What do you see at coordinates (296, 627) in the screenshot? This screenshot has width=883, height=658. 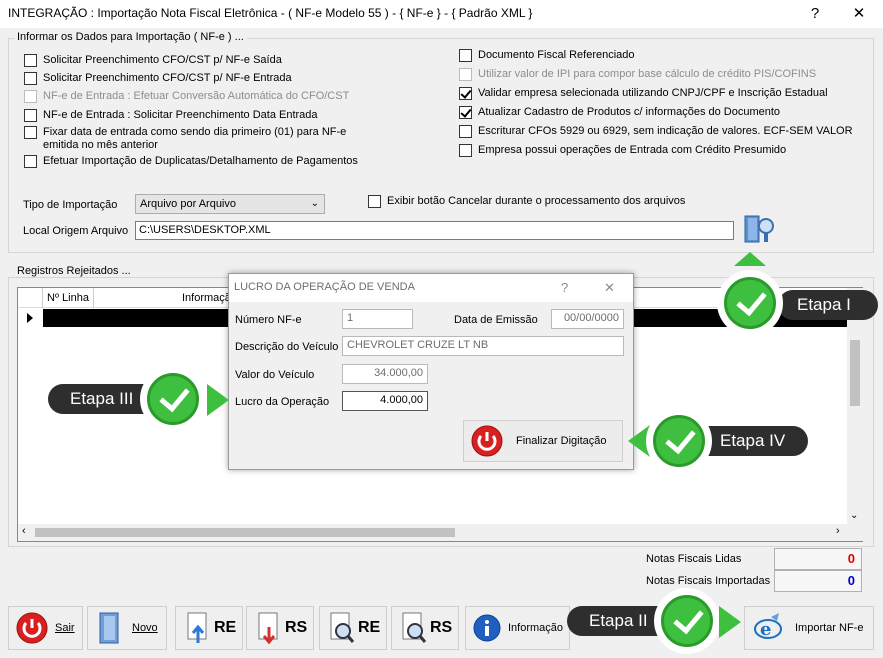 I see `rs-label: RS` at bounding box center [296, 627].